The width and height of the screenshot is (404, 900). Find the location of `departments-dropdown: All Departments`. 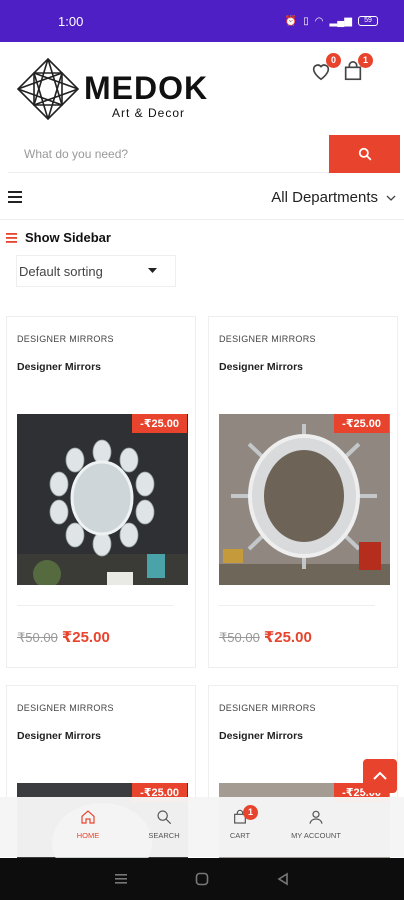

departments-dropdown: All Departments is located at coordinates (333, 197).